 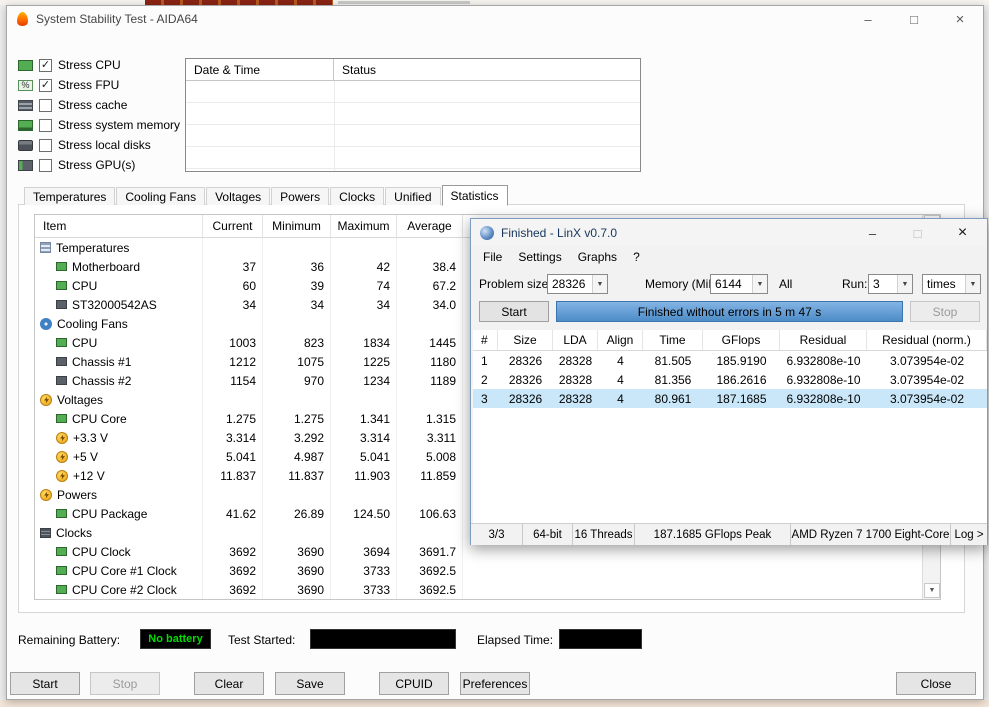 What do you see at coordinates (233, 226) in the screenshot?
I see `col-current: Current` at bounding box center [233, 226].